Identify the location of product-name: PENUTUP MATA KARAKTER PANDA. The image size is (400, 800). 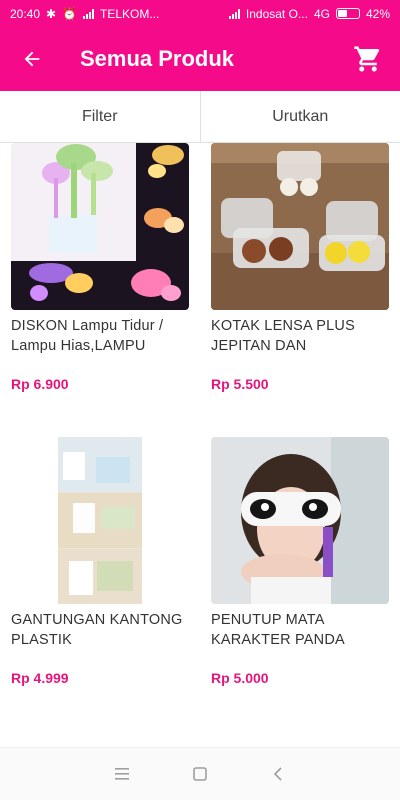
(278, 630).